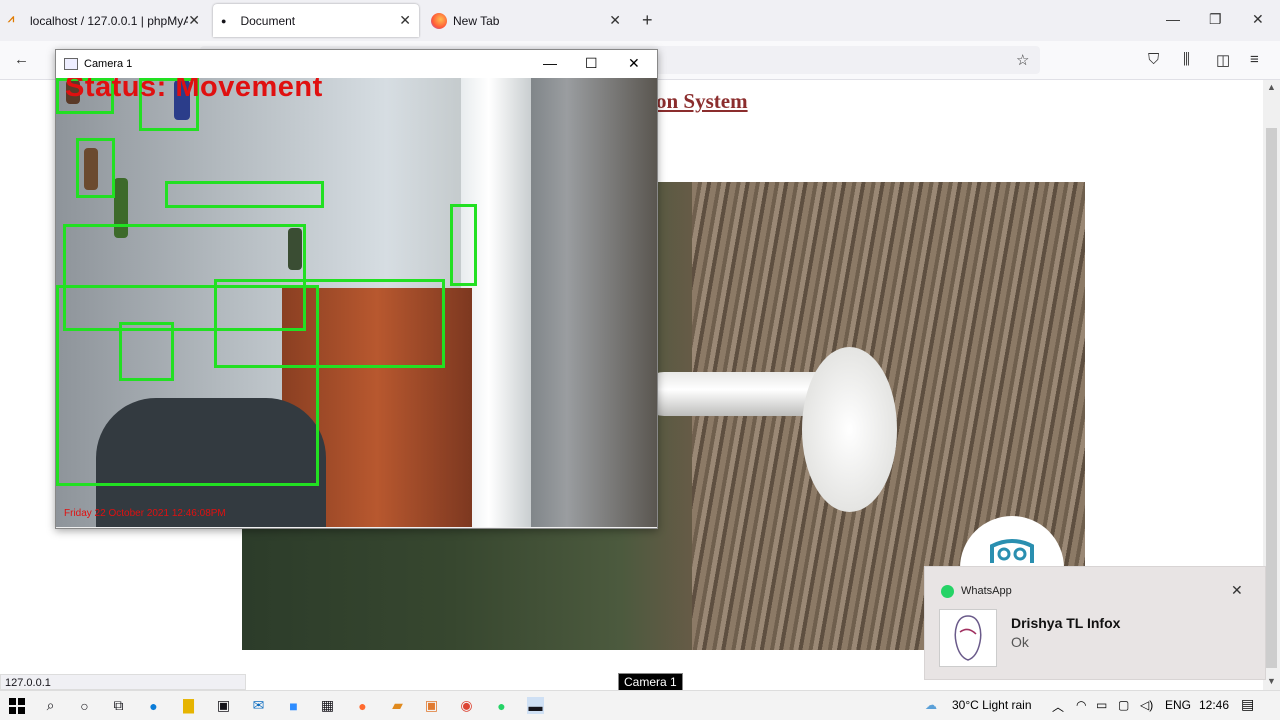  What do you see at coordinates (1271, 398) in the screenshot?
I see `scrollbar-thumb` at bounding box center [1271, 398].